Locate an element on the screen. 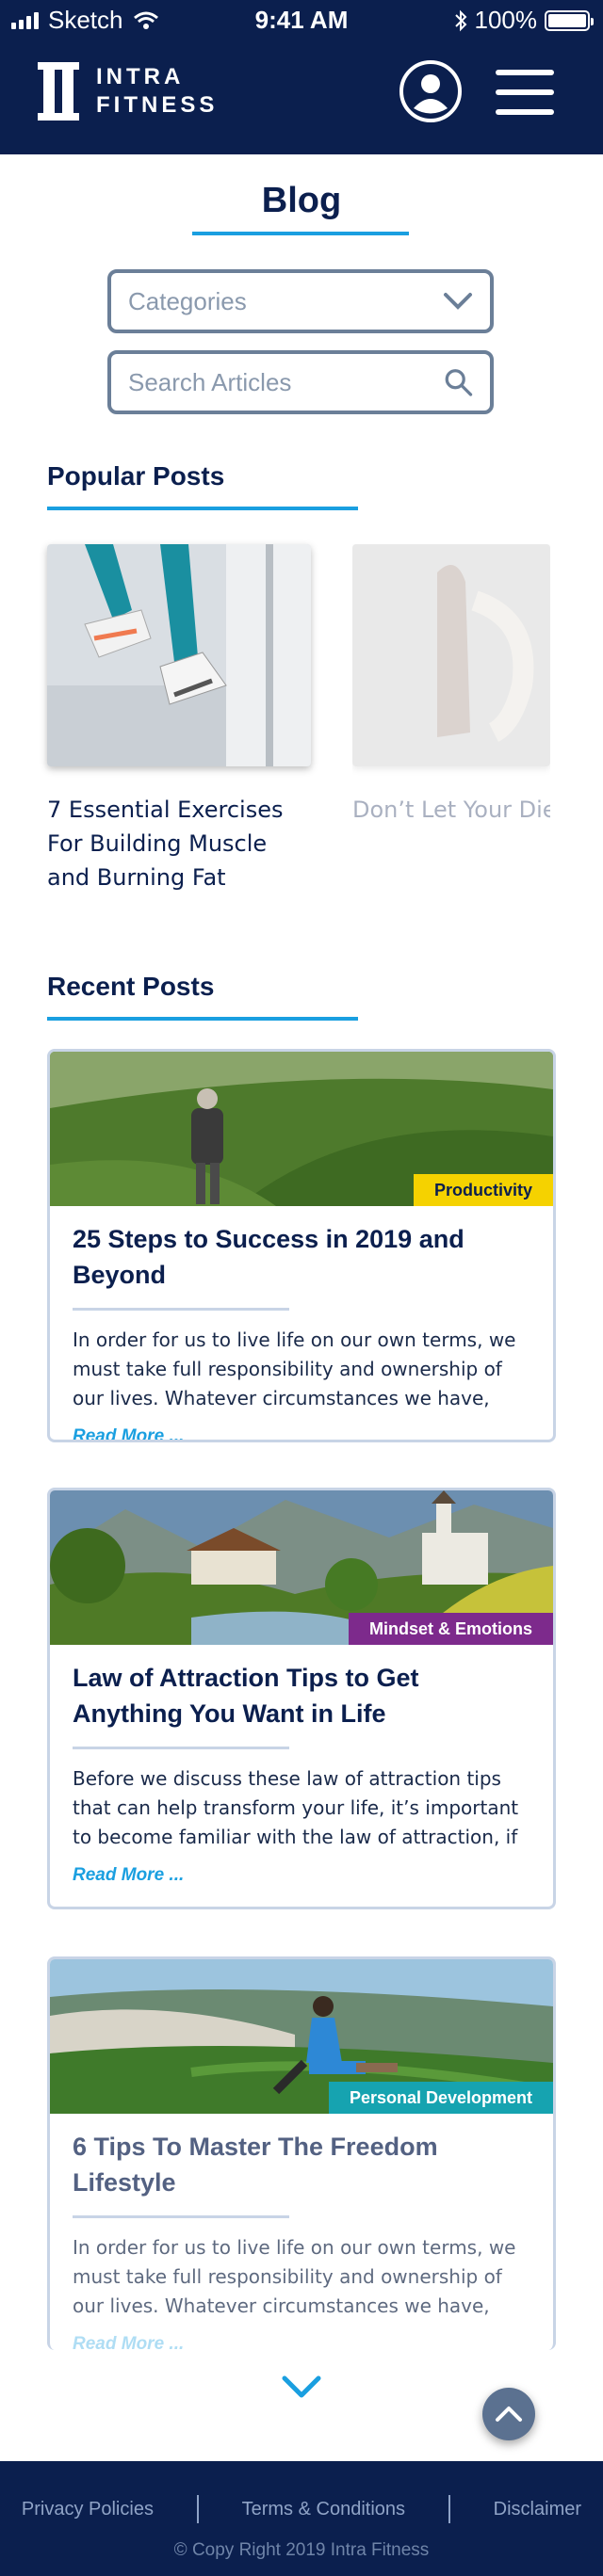 This screenshot has width=603, height=2576. post-image: Personal Development is located at coordinates (301, 2036).